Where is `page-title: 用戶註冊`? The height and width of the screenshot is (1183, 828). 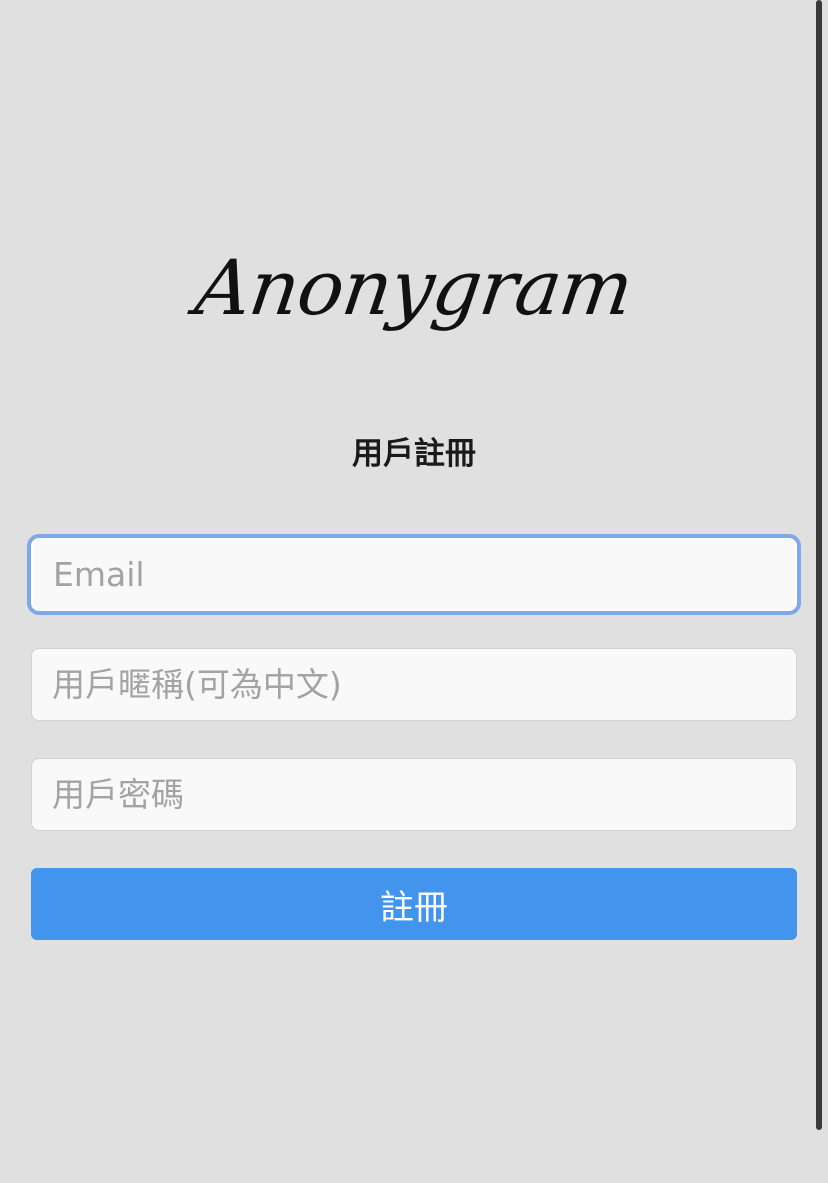
page-title: 用戶註冊 is located at coordinates (414, 454).